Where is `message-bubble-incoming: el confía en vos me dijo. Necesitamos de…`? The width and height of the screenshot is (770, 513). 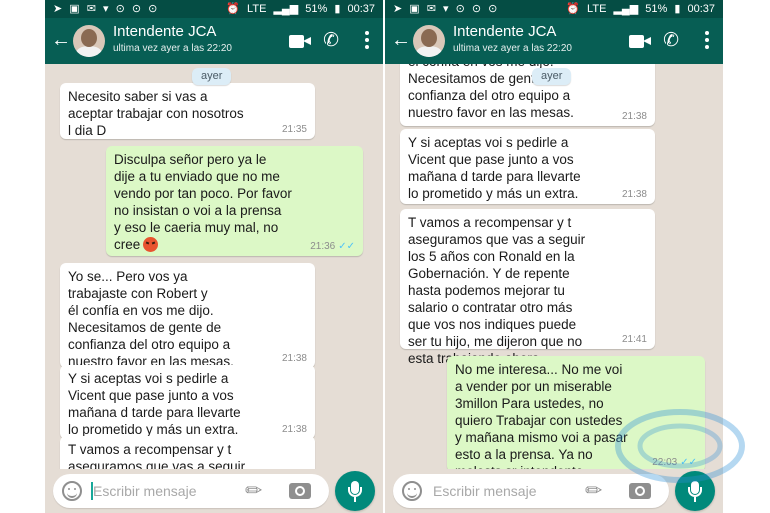 message-bubble-incoming: el confía en vos me dijo. Necesitamos de… is located at coordinates (527, 95).